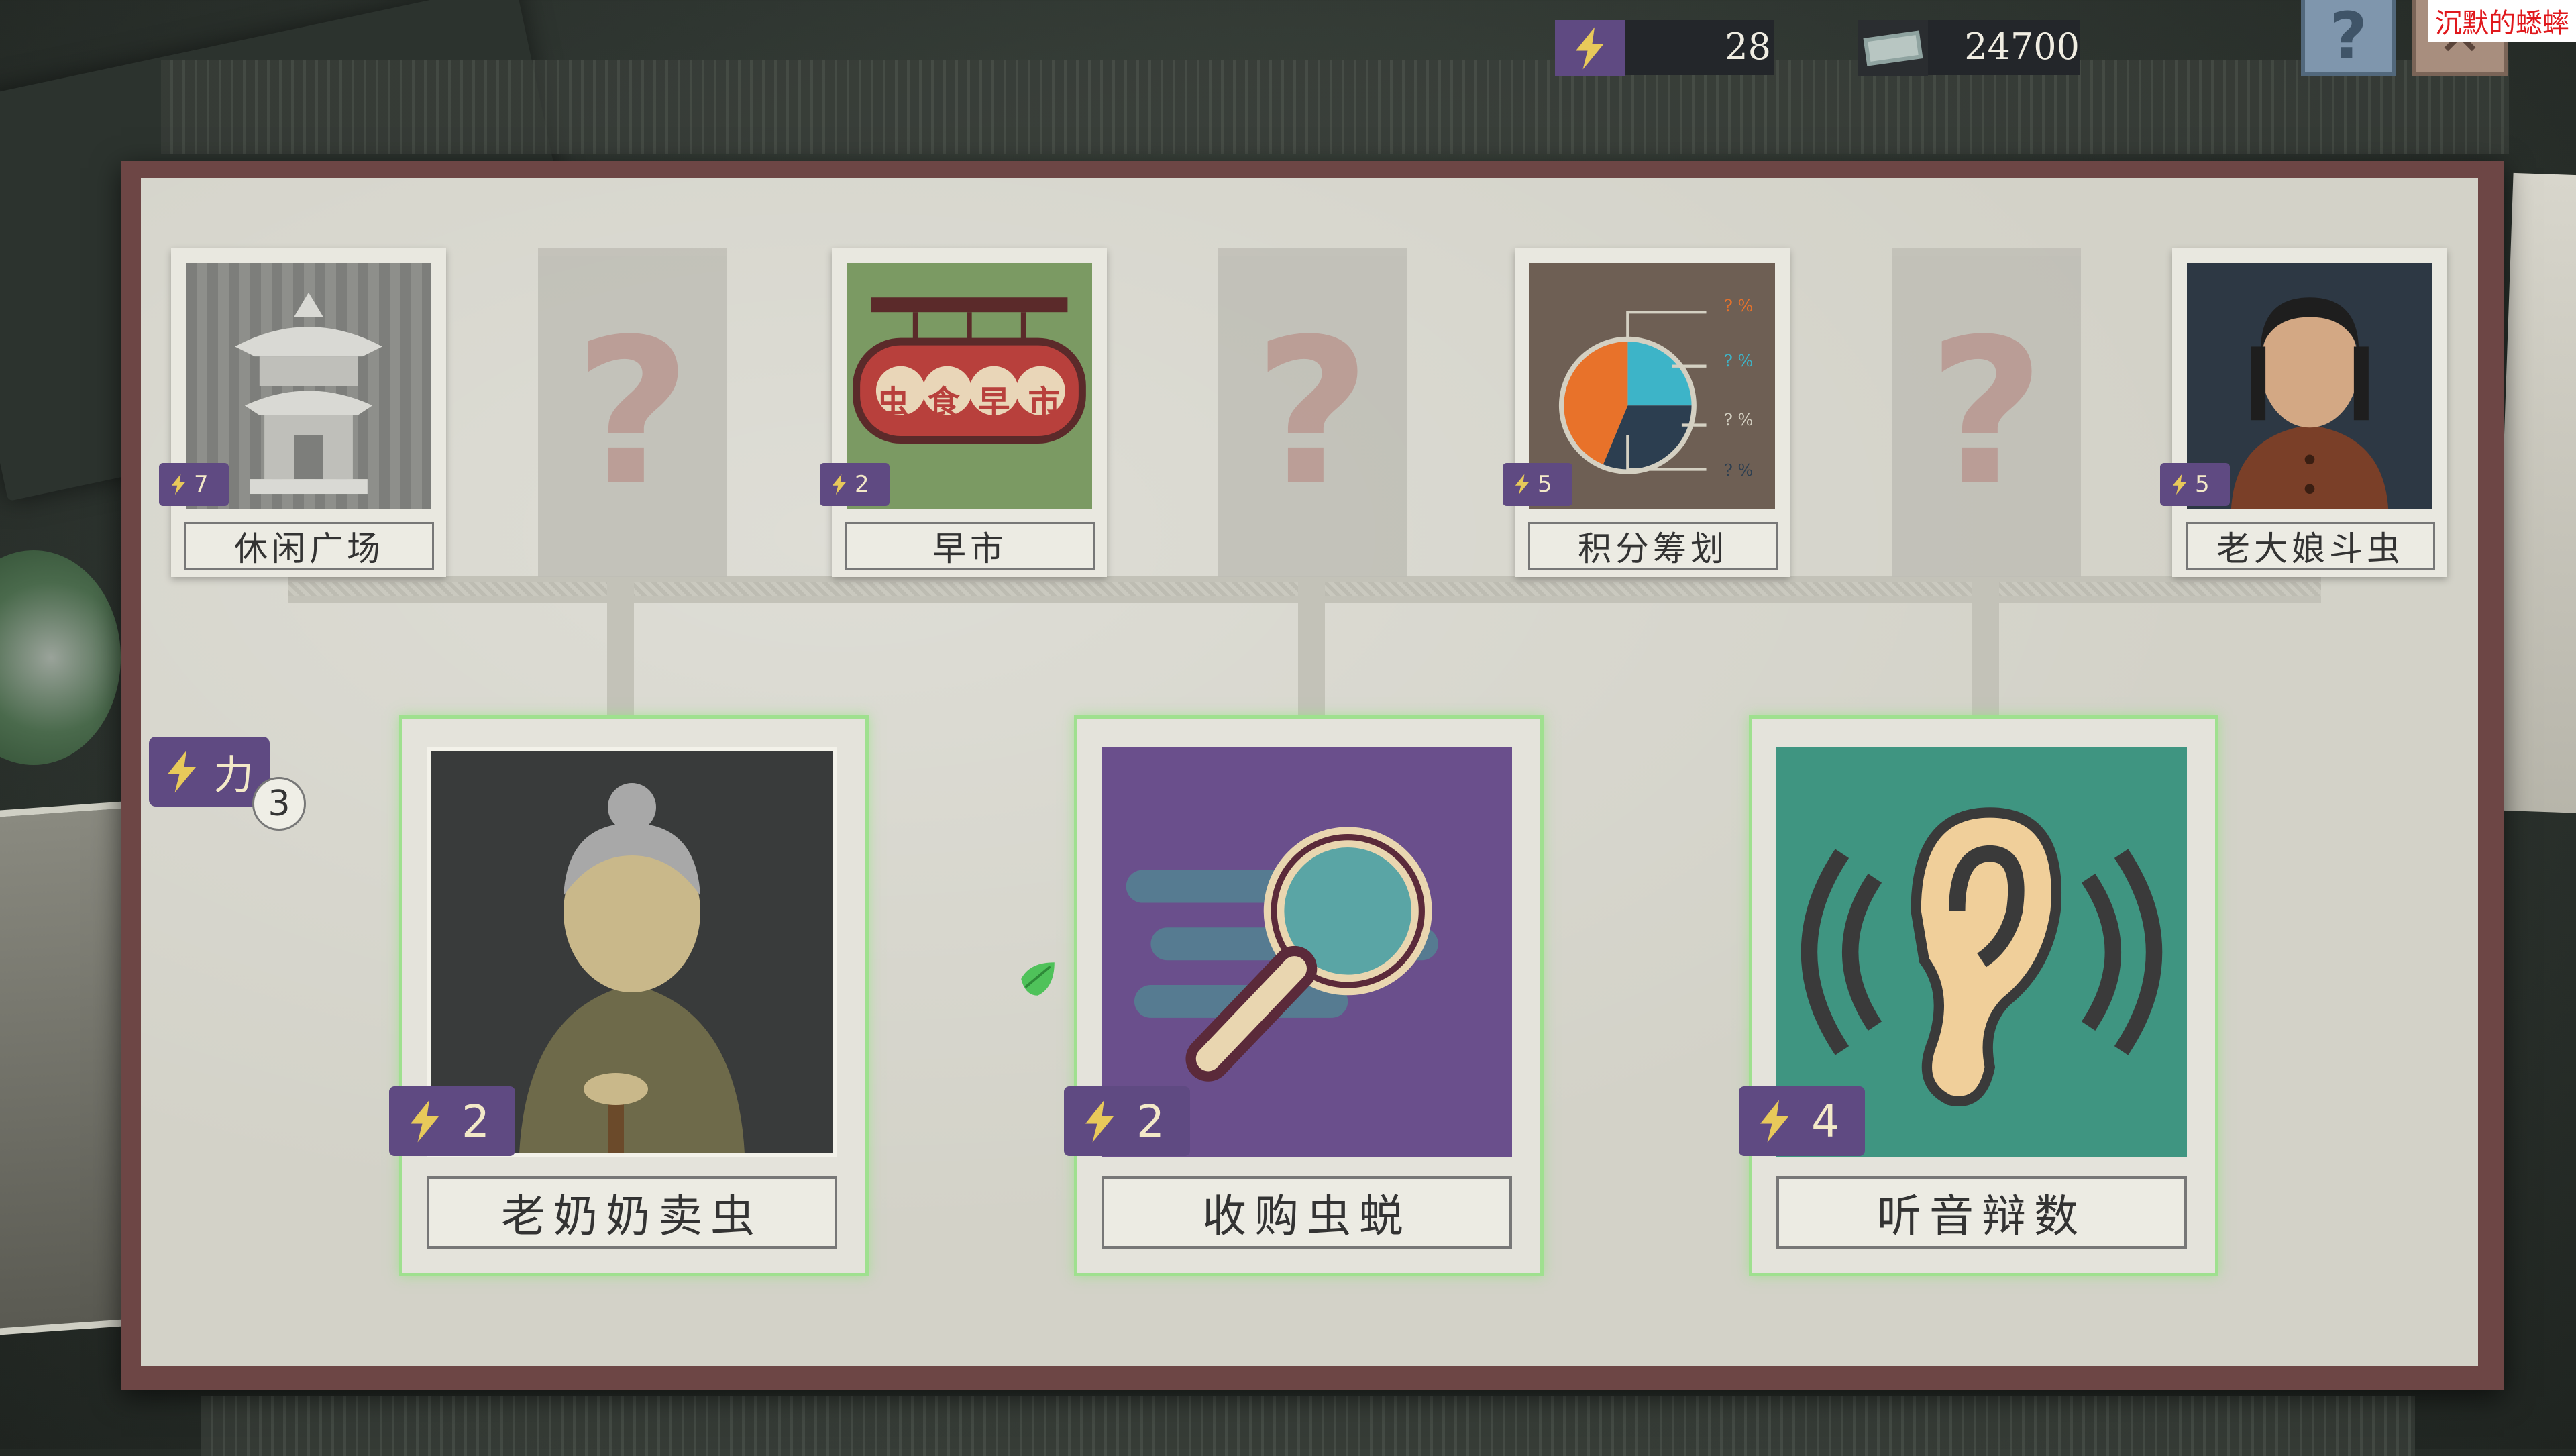 Image resolution: width=2576 pixels, height=1456 pixels. What do you see at coordinates (60, 658) in the screenshot?
I see `alarm-clock` at bounding box center [60, 658].